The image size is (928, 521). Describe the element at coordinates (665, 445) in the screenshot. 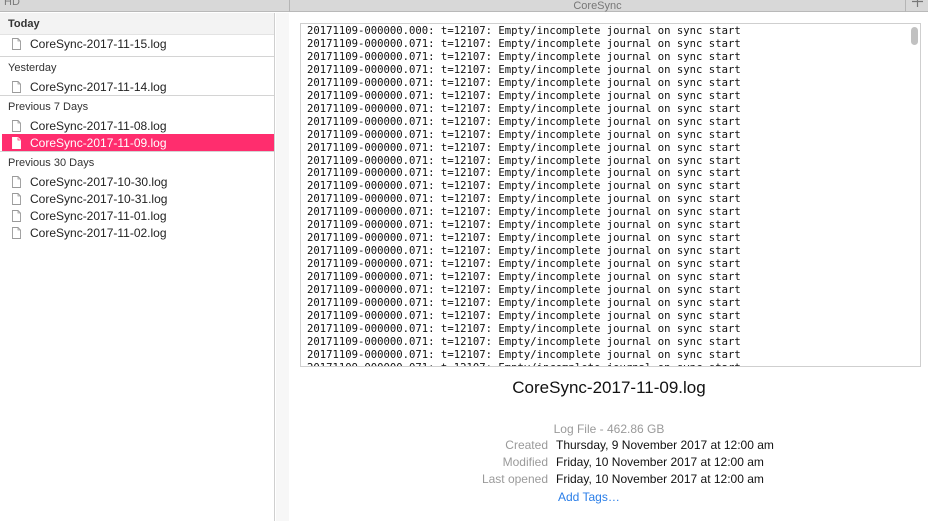

I see `created-value: Thursday, 9 November 2017 at 12:00 am` at that location.